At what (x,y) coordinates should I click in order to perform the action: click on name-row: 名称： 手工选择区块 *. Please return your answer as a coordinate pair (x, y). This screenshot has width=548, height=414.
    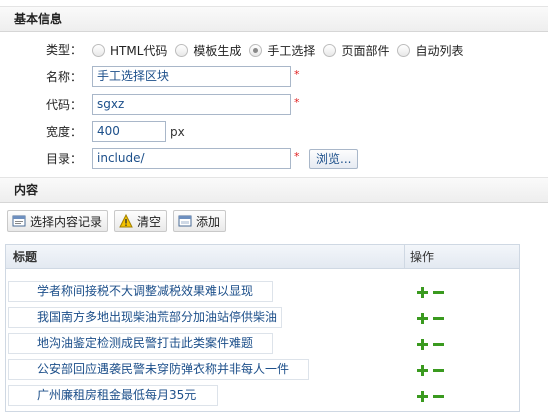
    Looking at the image, I should click on (274, 77).